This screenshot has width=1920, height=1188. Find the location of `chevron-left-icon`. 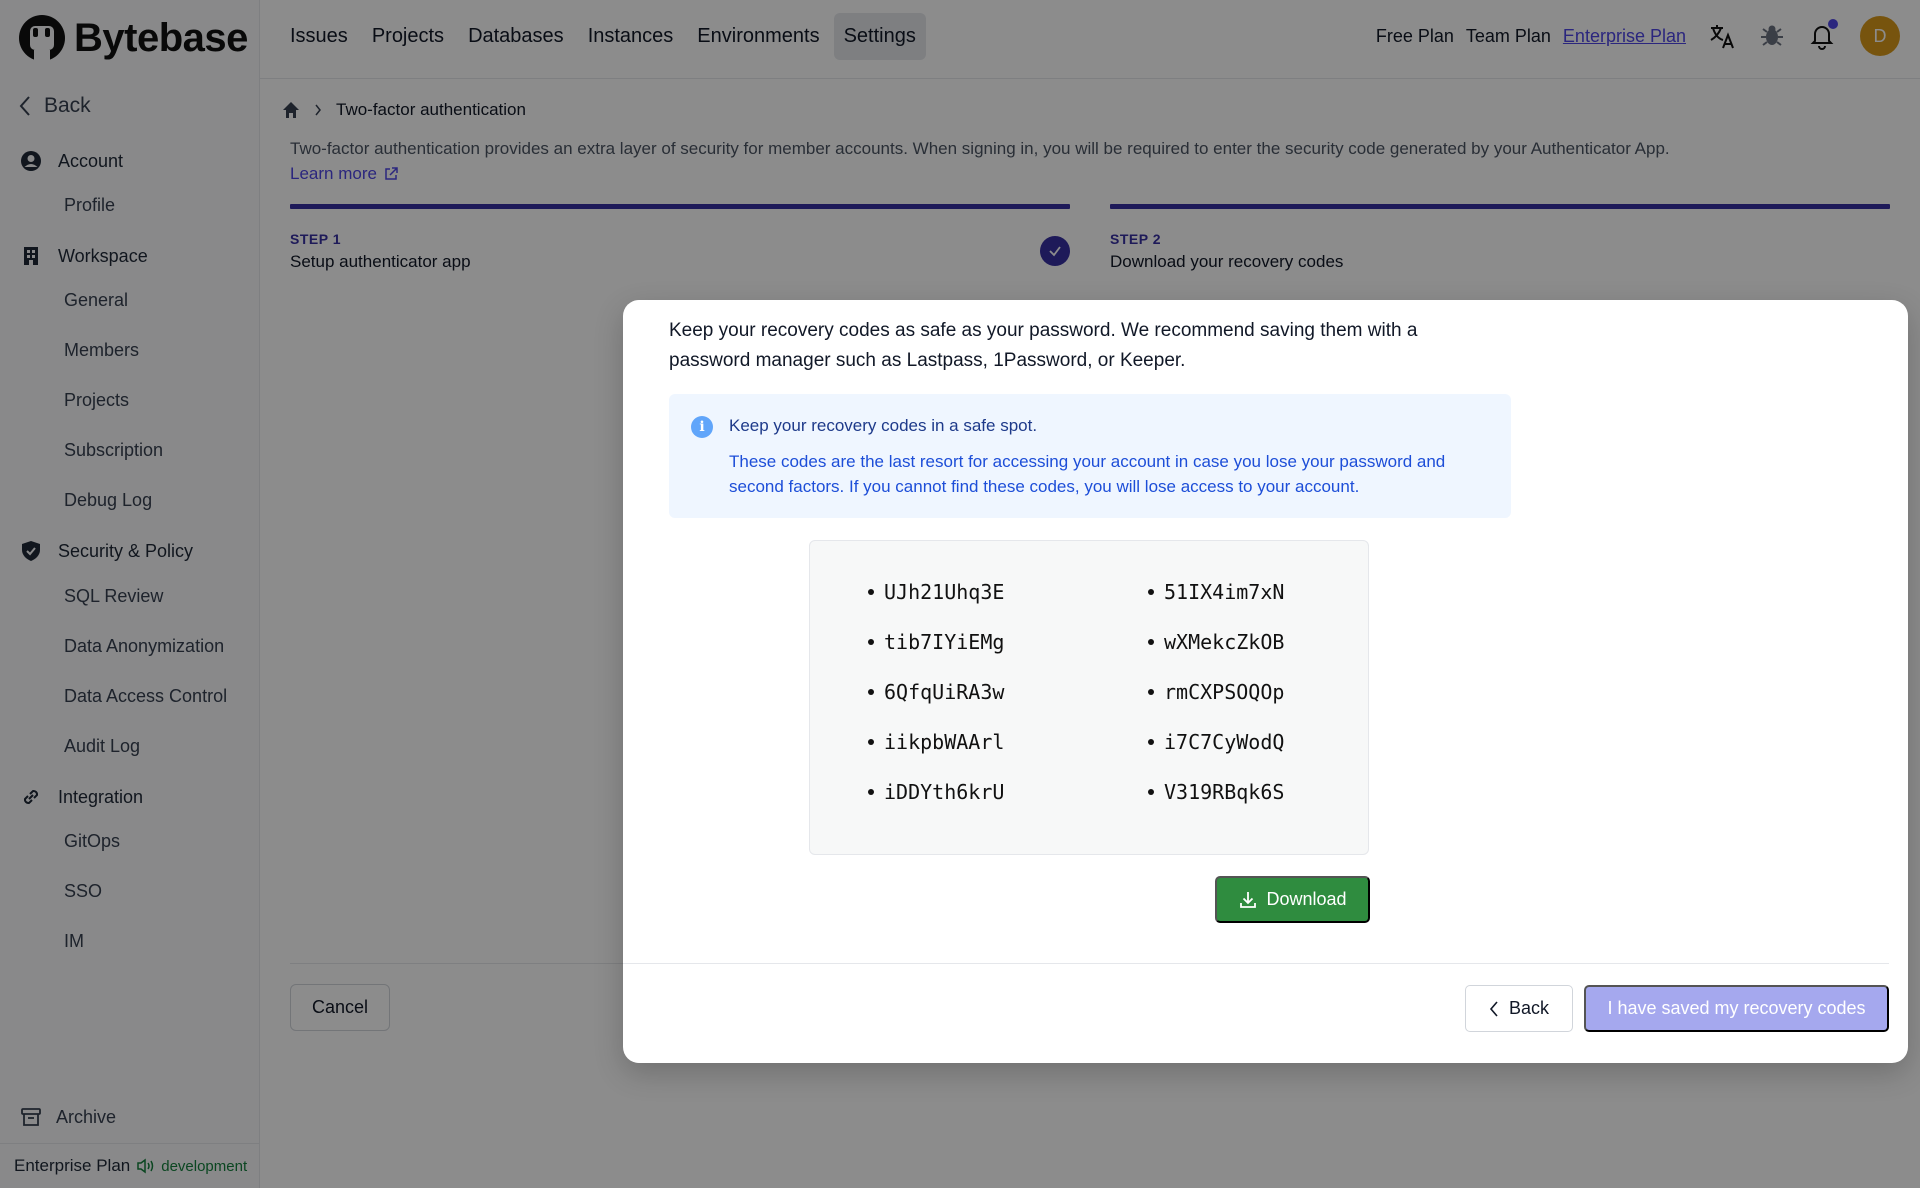

chevron-left-icon is located at coordinates (1493, 1008).